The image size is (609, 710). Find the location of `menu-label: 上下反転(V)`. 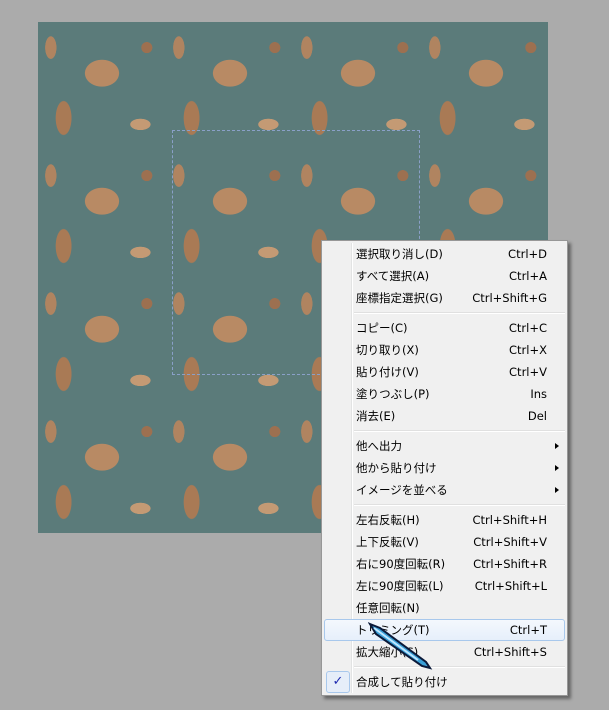

menu-label: 上下反転(V) is located at coordinates (387, 542).